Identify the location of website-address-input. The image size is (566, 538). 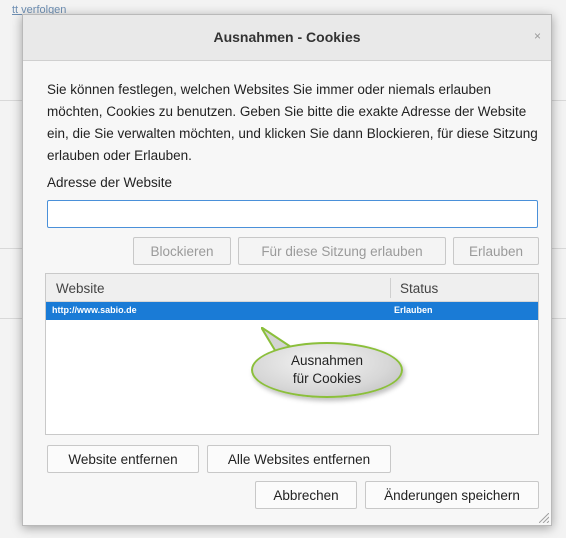
(292, 214).